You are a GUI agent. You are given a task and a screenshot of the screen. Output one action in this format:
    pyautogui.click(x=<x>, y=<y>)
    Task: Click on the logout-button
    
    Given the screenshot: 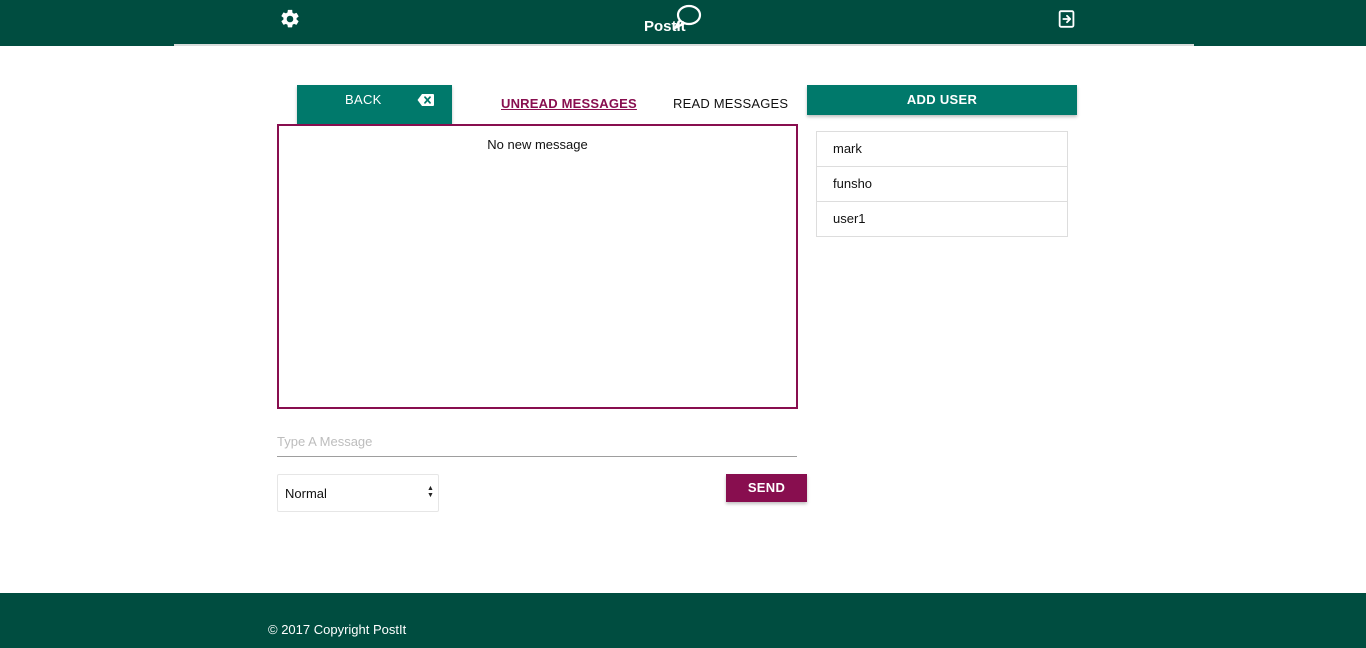 What is the action you would take?
    pyautogui.click(x=1067, y=19)
    